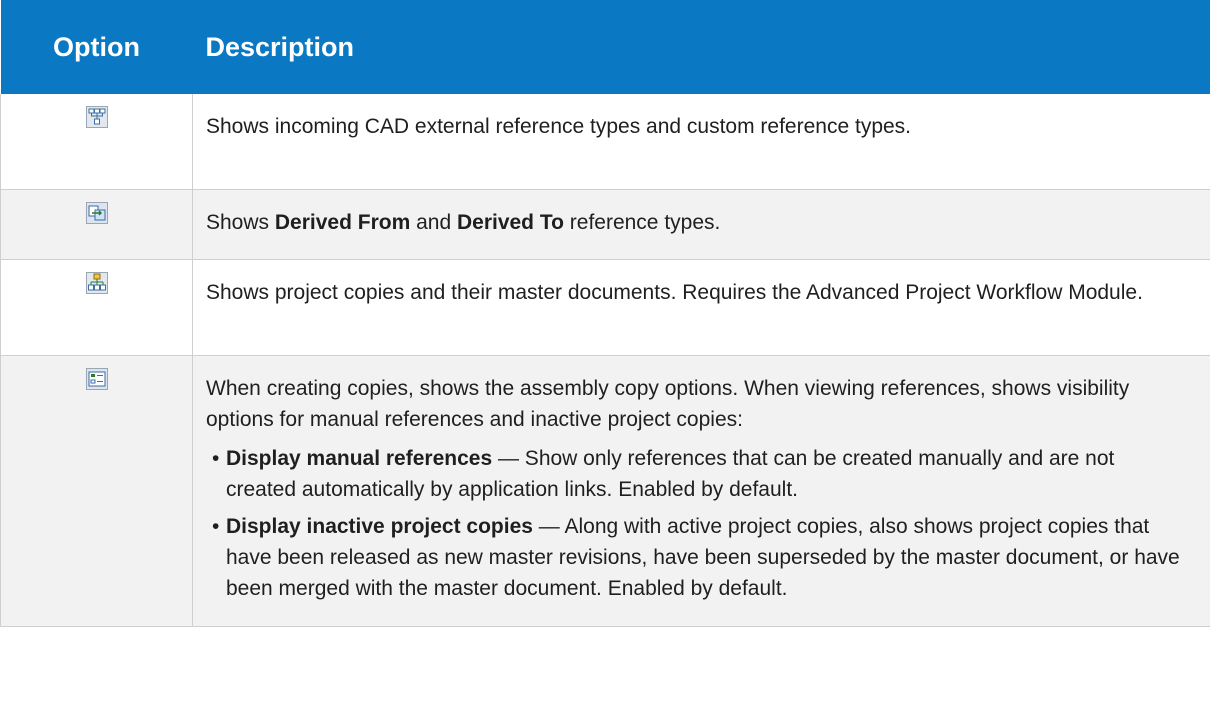  Describe the element at coordinates (433, 222) in the screenshot. I see `row-description-part: and` at that location.